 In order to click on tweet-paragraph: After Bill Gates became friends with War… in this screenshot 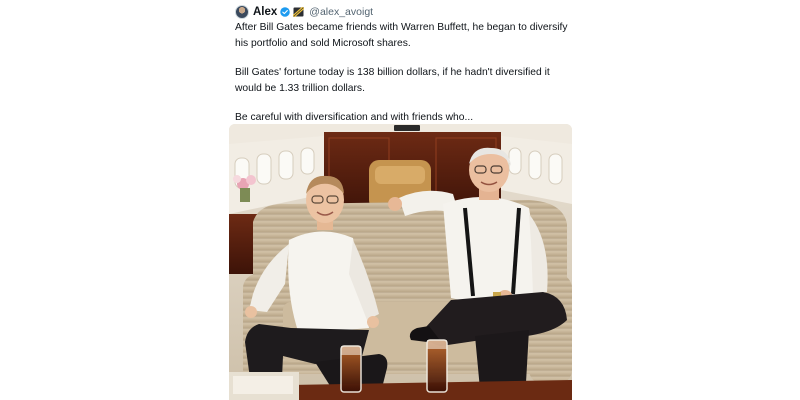, I will do `click(401, 35)`.